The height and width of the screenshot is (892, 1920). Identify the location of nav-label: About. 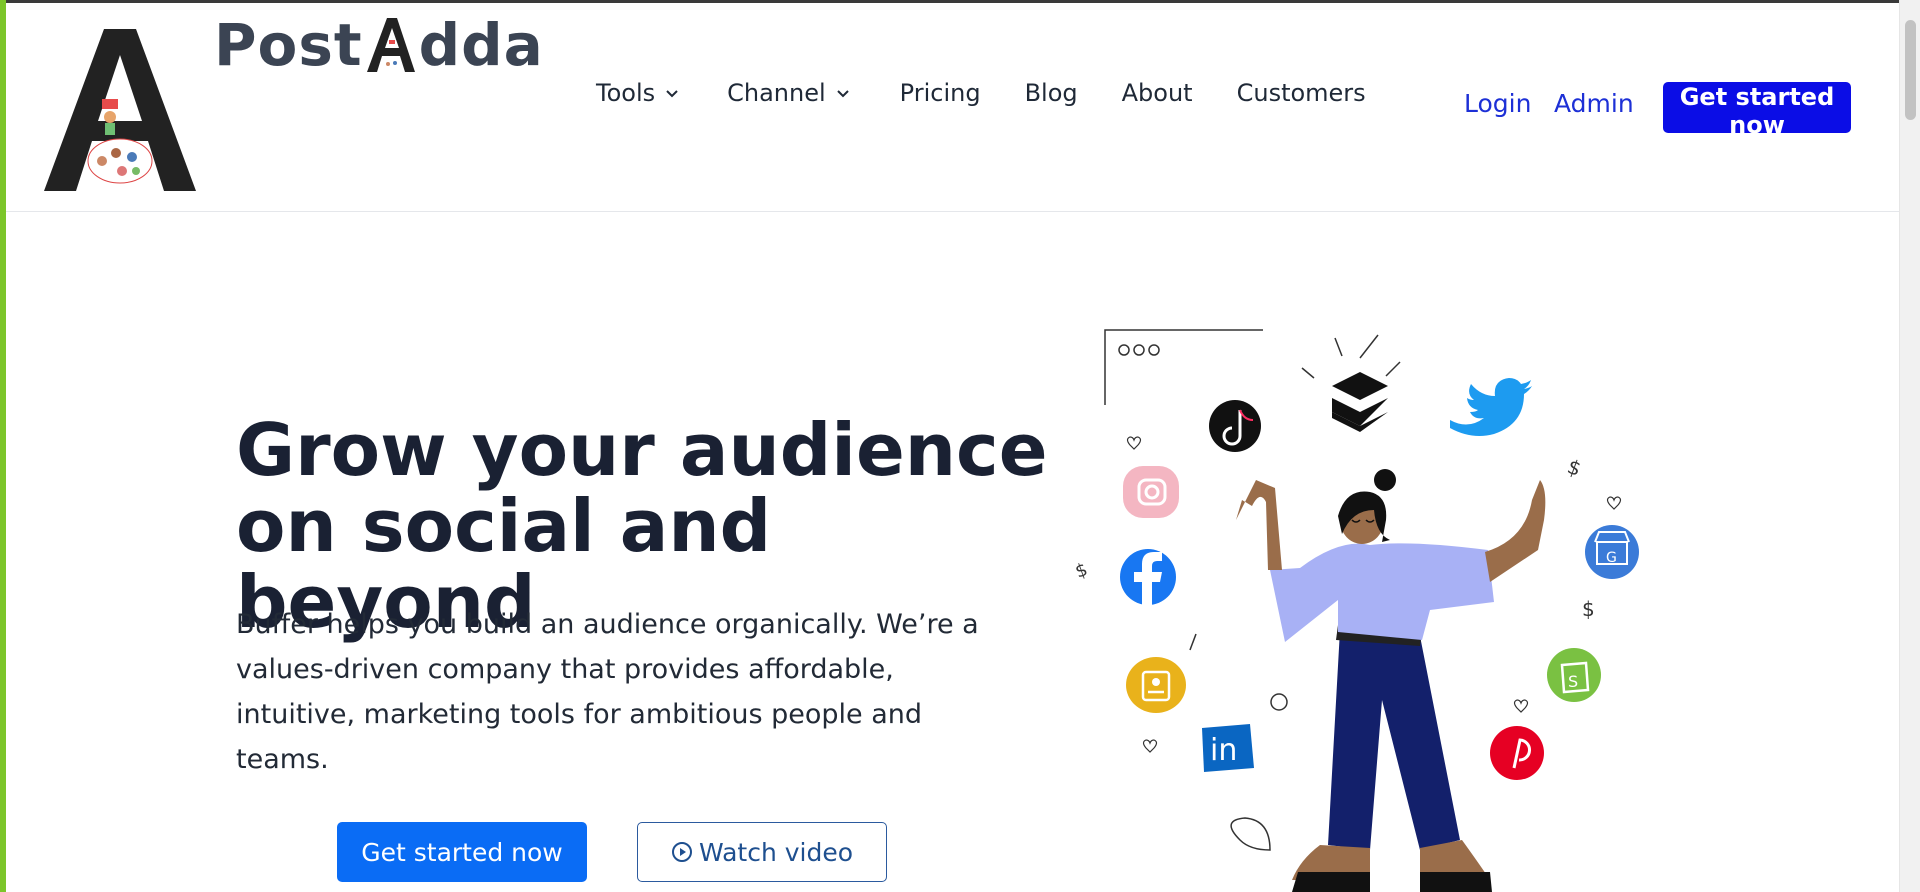
(1157, 93).